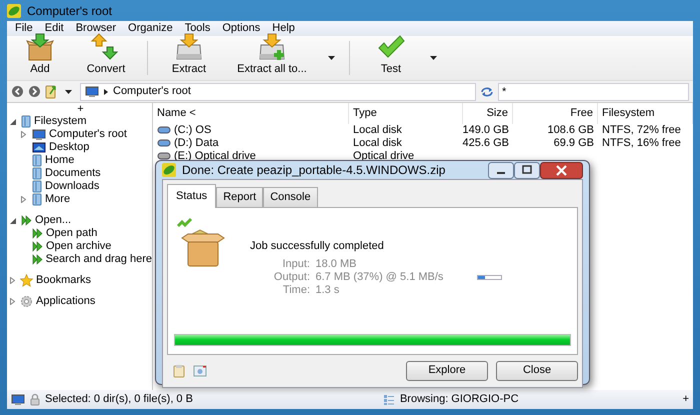 The height and width of the screenshot is (415, 700). Describe the element at coordinates (641, 130) in the screenshot. I see `table-cell-text: NTFS, 72% free` at that location.